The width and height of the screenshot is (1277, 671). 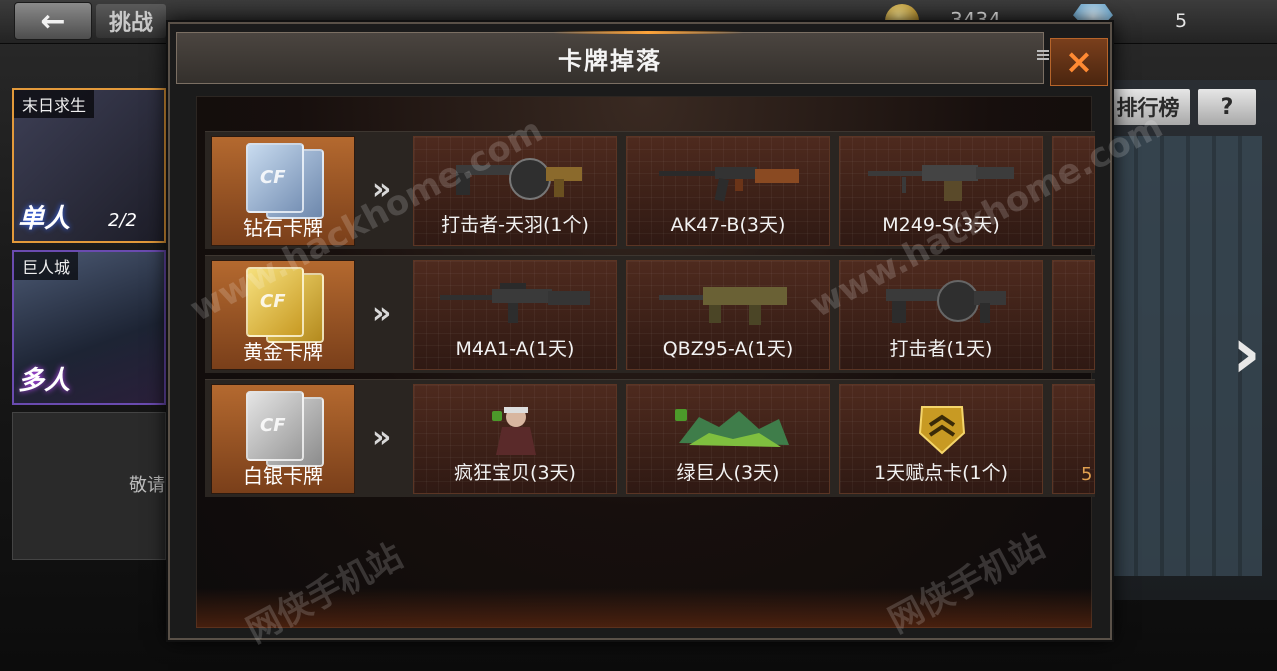 I want to click on mode-type-label: 单人, so click(x=44, y=219).